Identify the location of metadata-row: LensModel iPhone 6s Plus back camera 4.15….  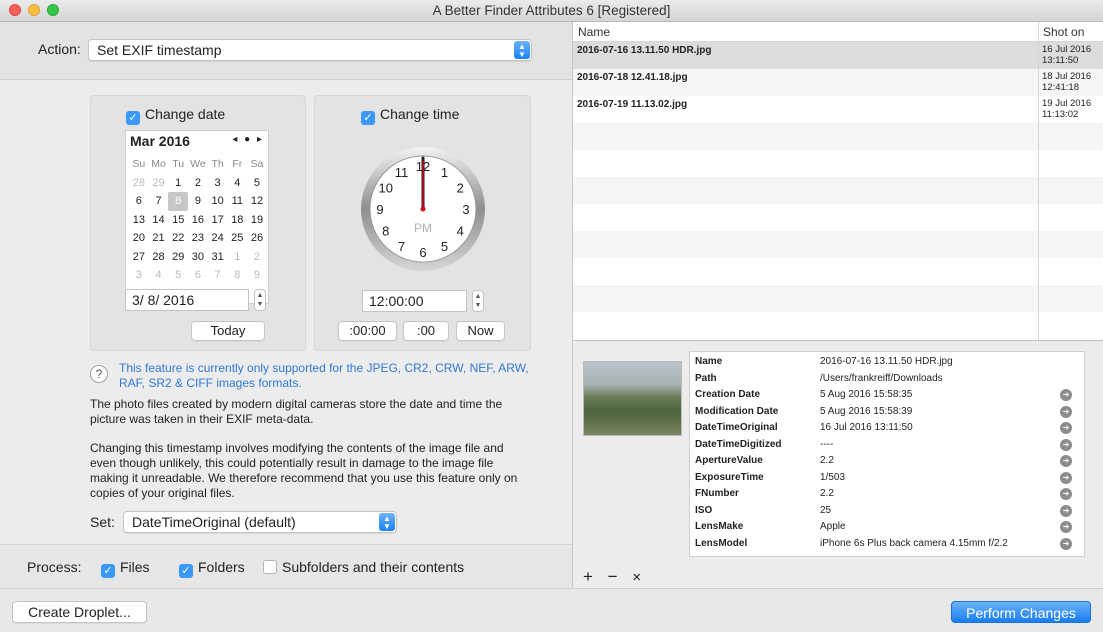
(881, 544).